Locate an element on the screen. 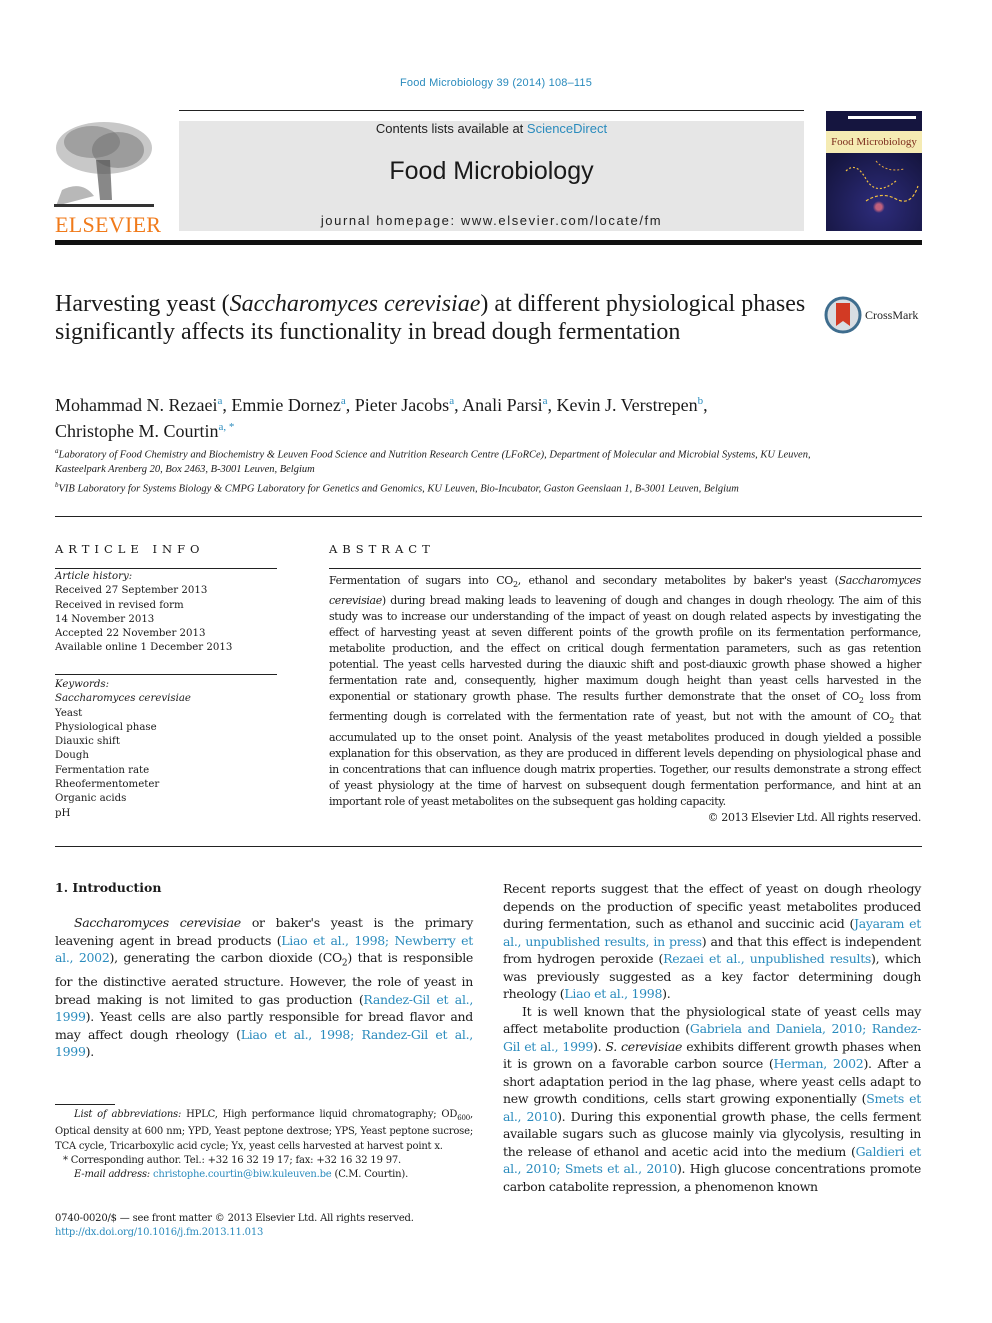  keyword-item: Diauxic shift is located at coordinates (87, 742).